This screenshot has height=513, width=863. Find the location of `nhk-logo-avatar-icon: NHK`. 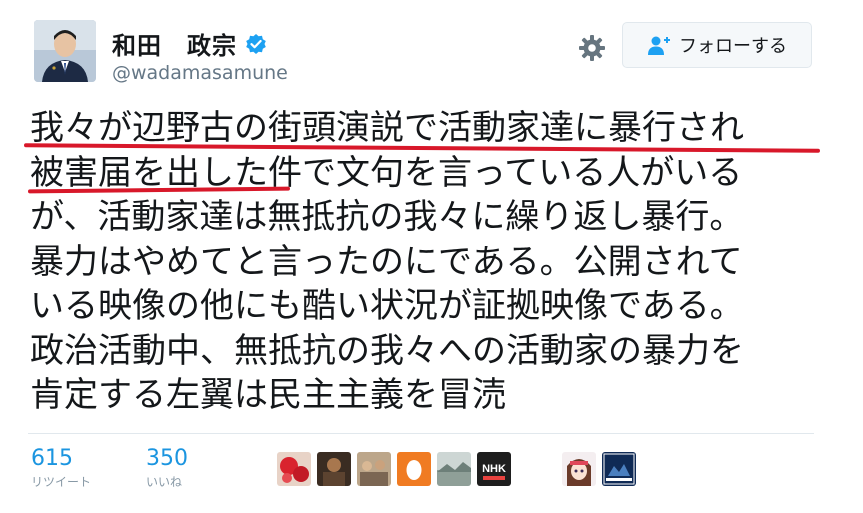

nhk-logo-avatar-icon: NHK is located at coordinates (494, 469).